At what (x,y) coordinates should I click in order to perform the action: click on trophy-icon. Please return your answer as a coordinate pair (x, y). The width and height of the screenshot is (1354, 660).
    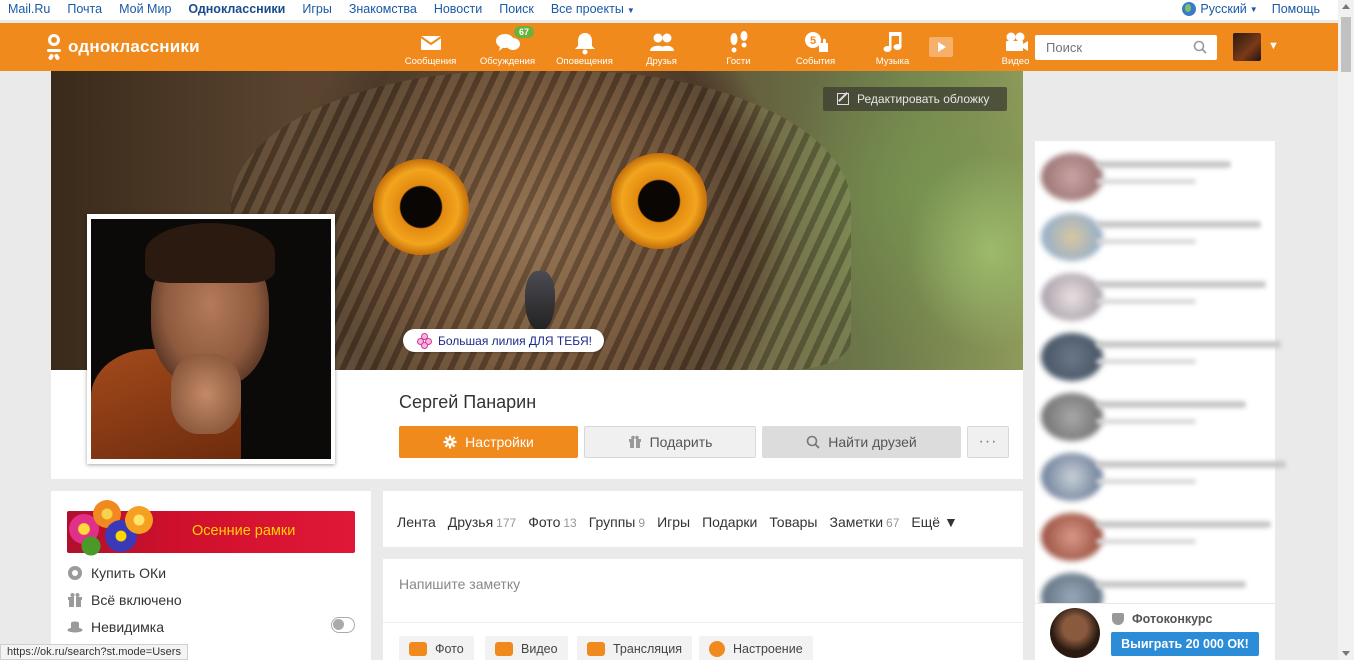
    Looking at the image, I should click on (1118, 619).